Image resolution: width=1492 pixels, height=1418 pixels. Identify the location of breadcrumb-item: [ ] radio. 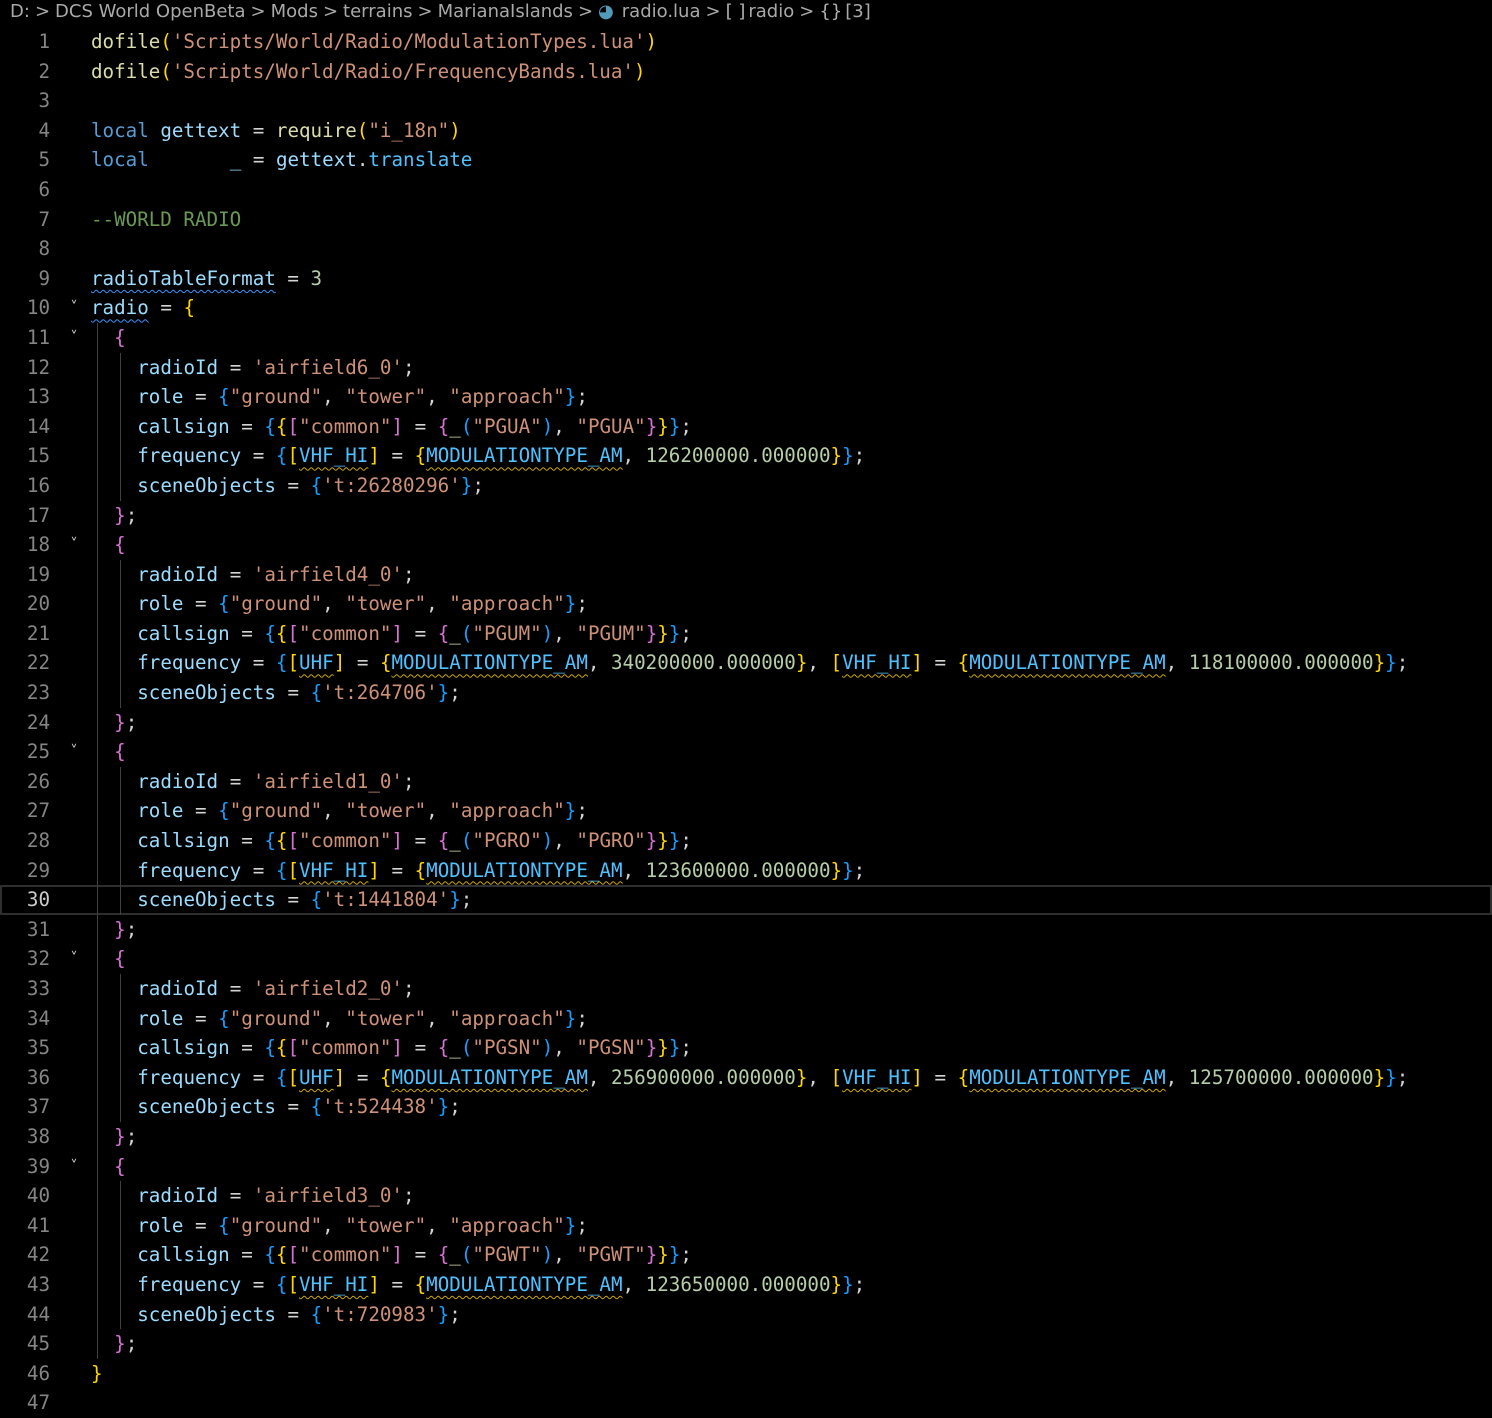
(760, 11).